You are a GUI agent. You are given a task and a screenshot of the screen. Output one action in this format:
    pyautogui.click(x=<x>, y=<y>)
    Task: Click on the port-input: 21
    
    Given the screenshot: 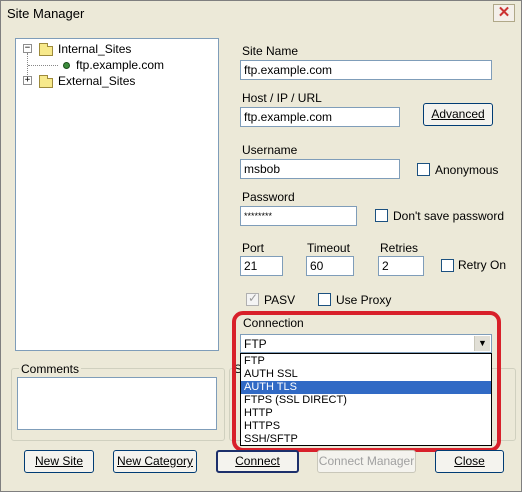 What is the action you would take?
    pyautogui.click(x=261, y=266)
    